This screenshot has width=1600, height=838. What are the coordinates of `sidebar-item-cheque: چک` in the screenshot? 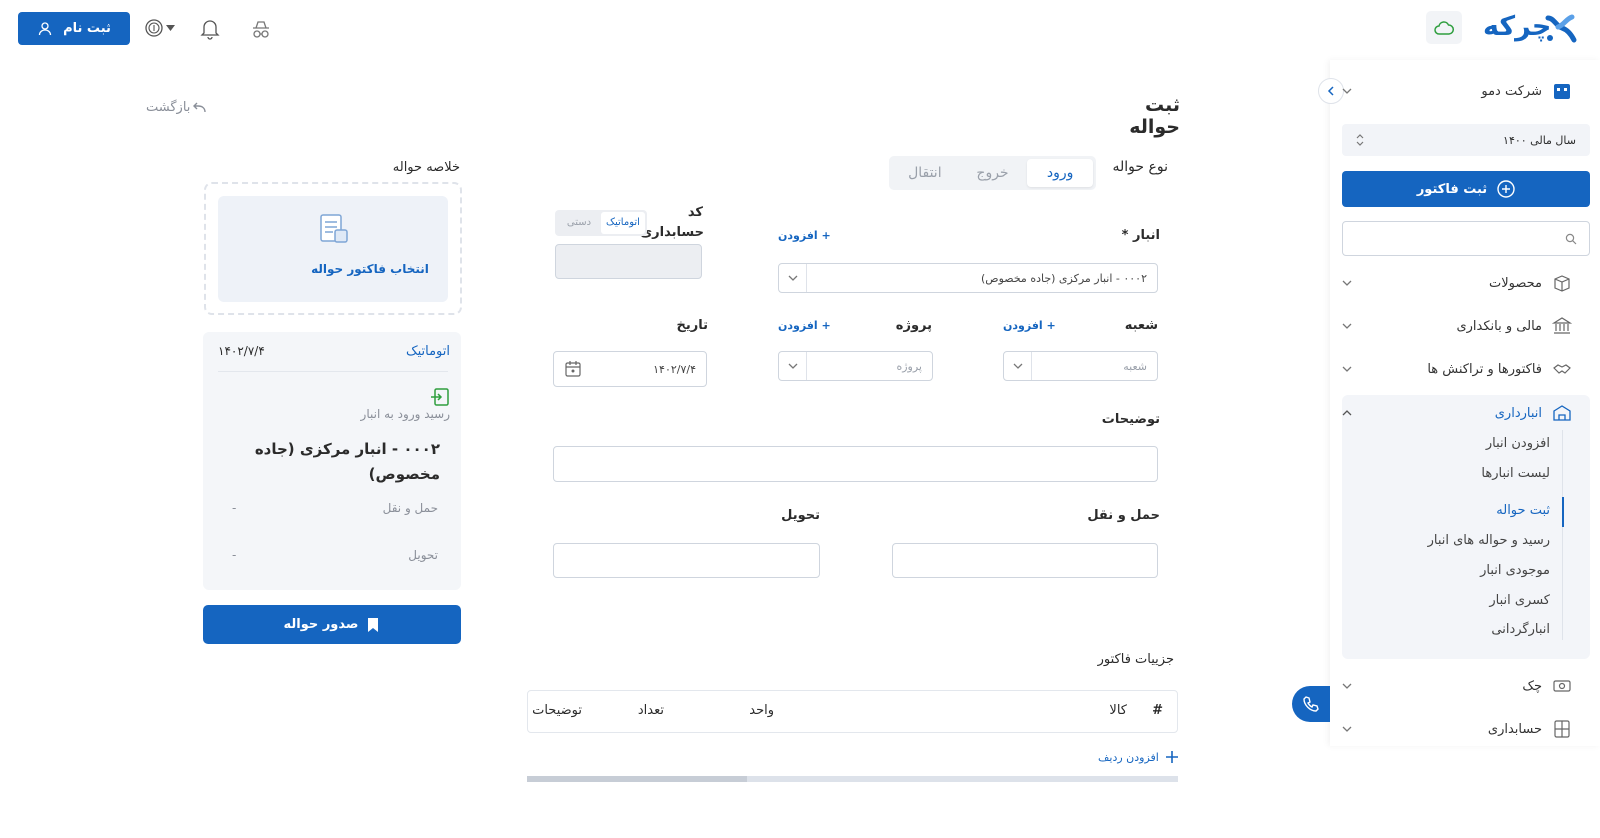 It's located at (1457, 686).